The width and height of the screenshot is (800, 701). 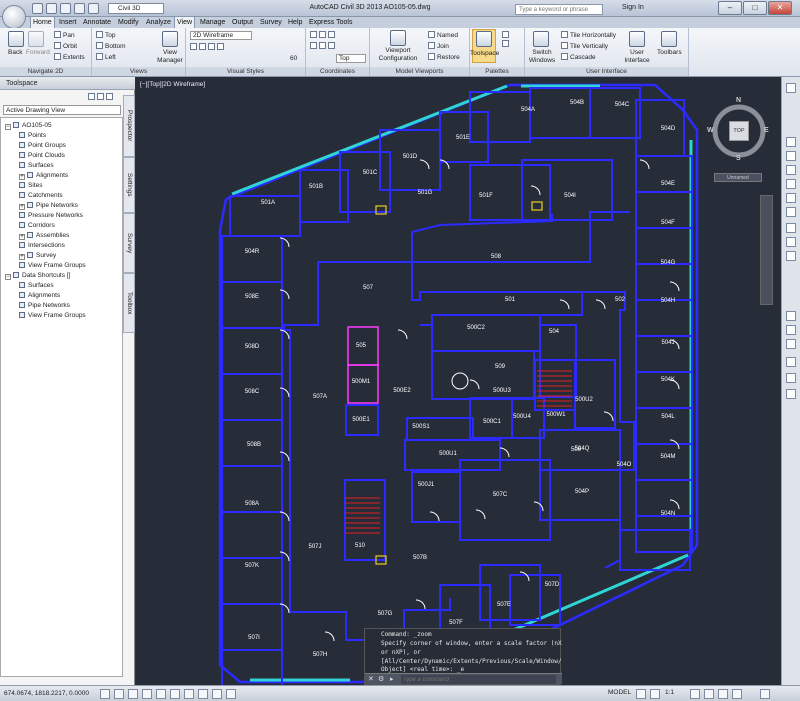 I want to click on navigation-bar, so click(x=766, y=250).